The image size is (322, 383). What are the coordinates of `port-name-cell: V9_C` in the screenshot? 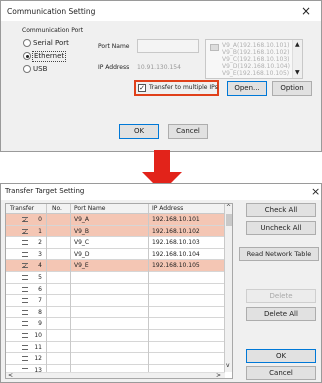 It's located at (82, 243).